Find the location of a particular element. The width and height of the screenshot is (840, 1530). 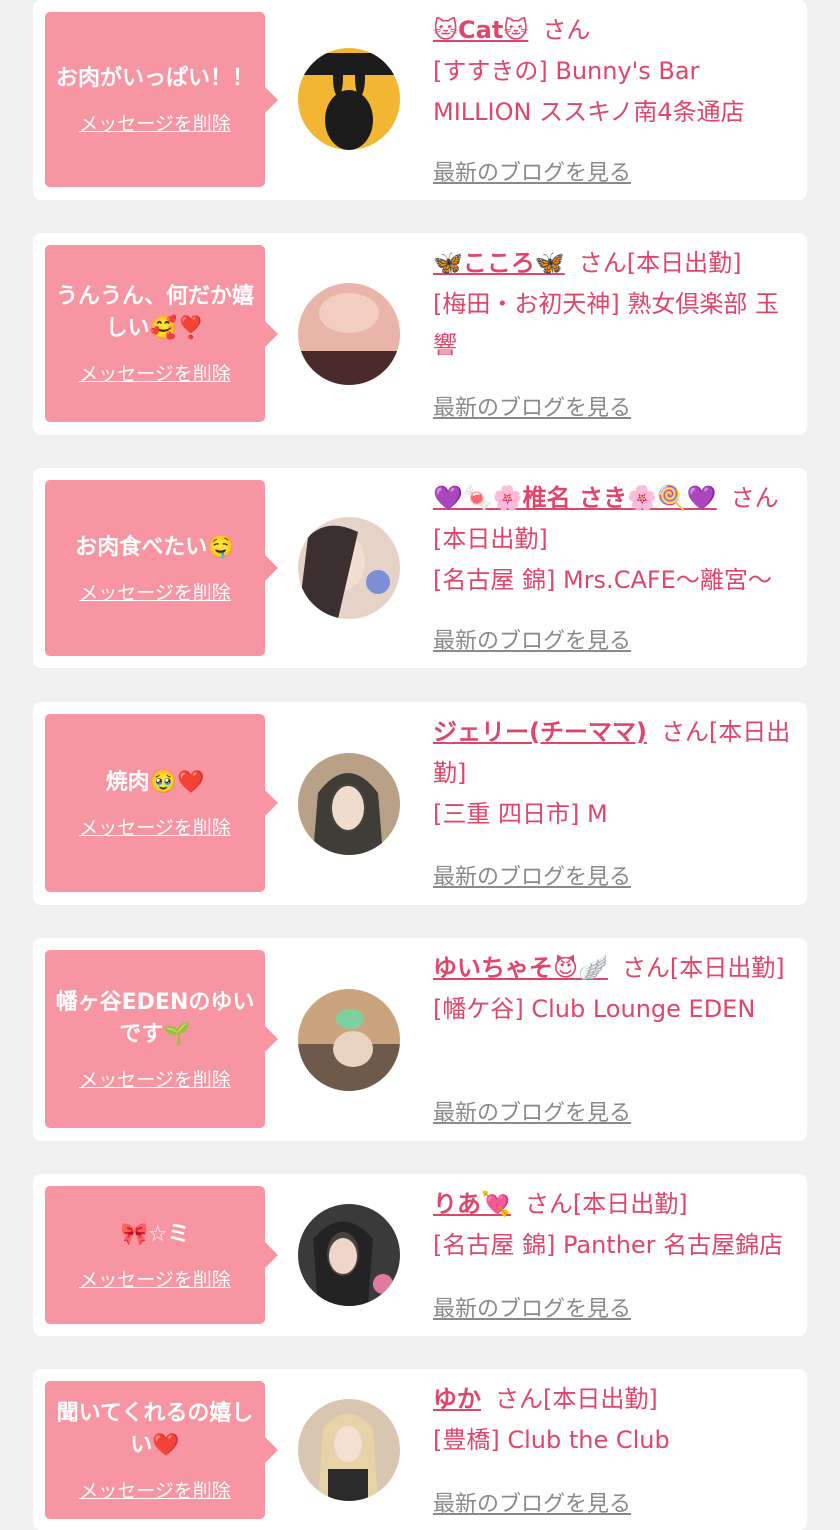

cast-suffix: さん is located at coordinates (566, 30).